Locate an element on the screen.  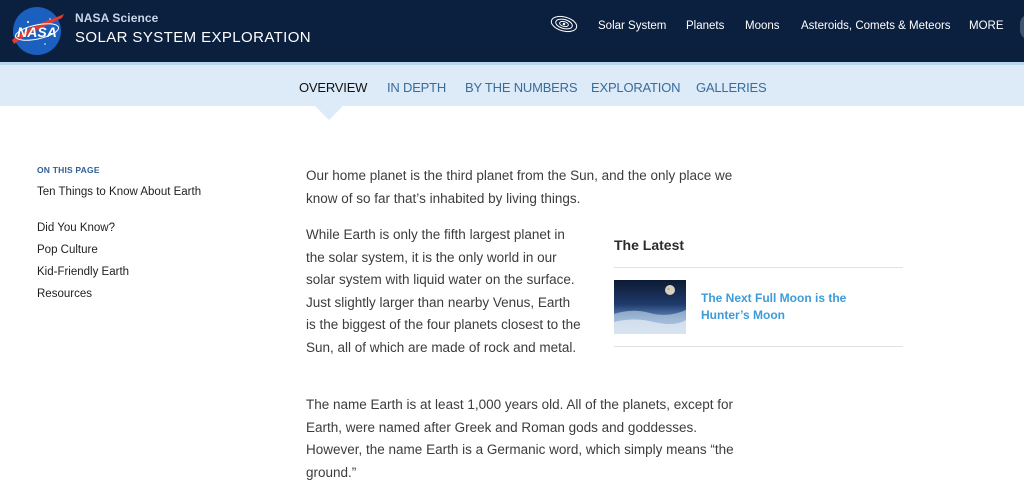
sidebar-link-pop-culture: Pop Culture is located at coordinates (127, 250).